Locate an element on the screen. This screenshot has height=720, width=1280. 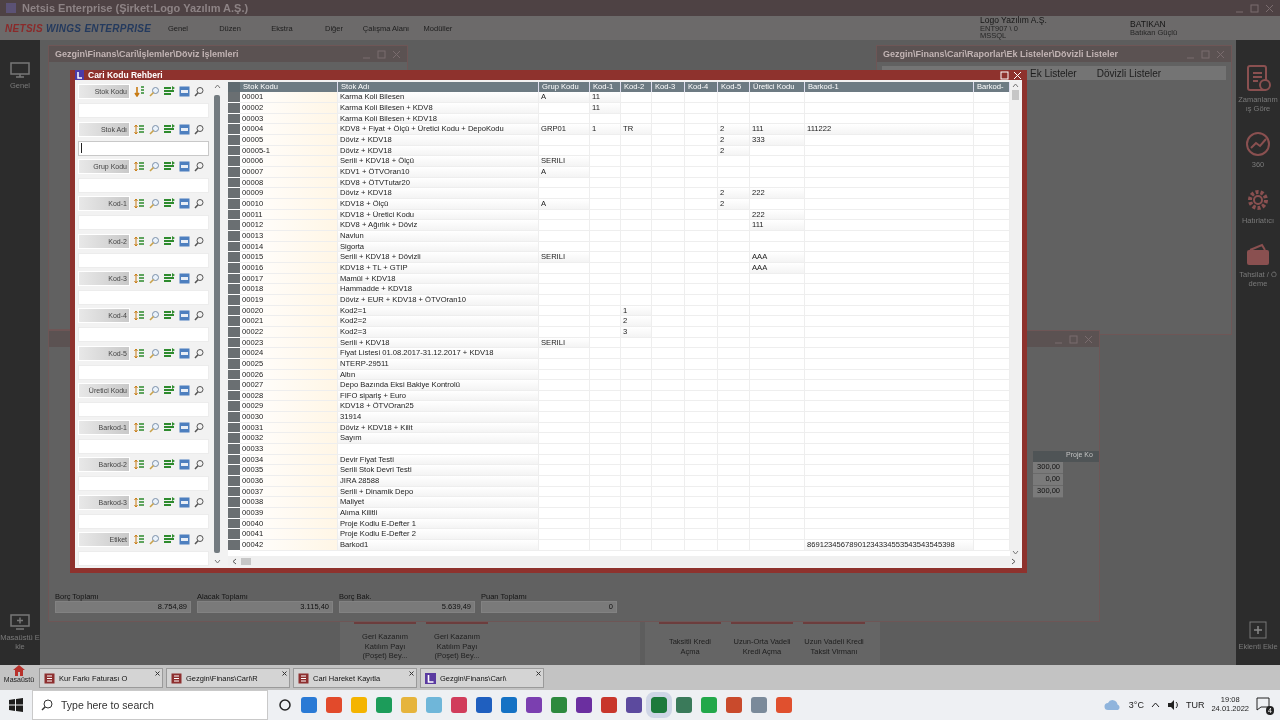
speaker-icon is located at coordinates (1172, 705).